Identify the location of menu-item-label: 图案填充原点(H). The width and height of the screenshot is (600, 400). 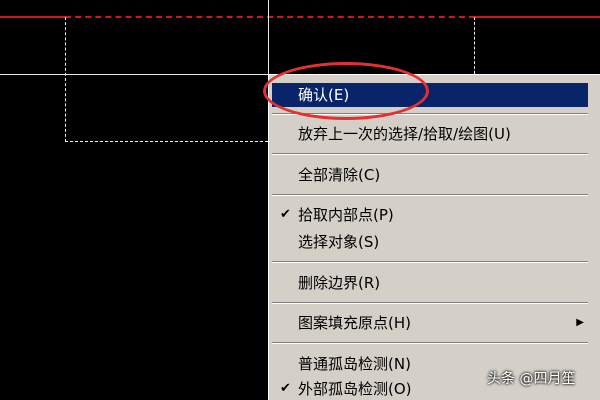
(354, 323).